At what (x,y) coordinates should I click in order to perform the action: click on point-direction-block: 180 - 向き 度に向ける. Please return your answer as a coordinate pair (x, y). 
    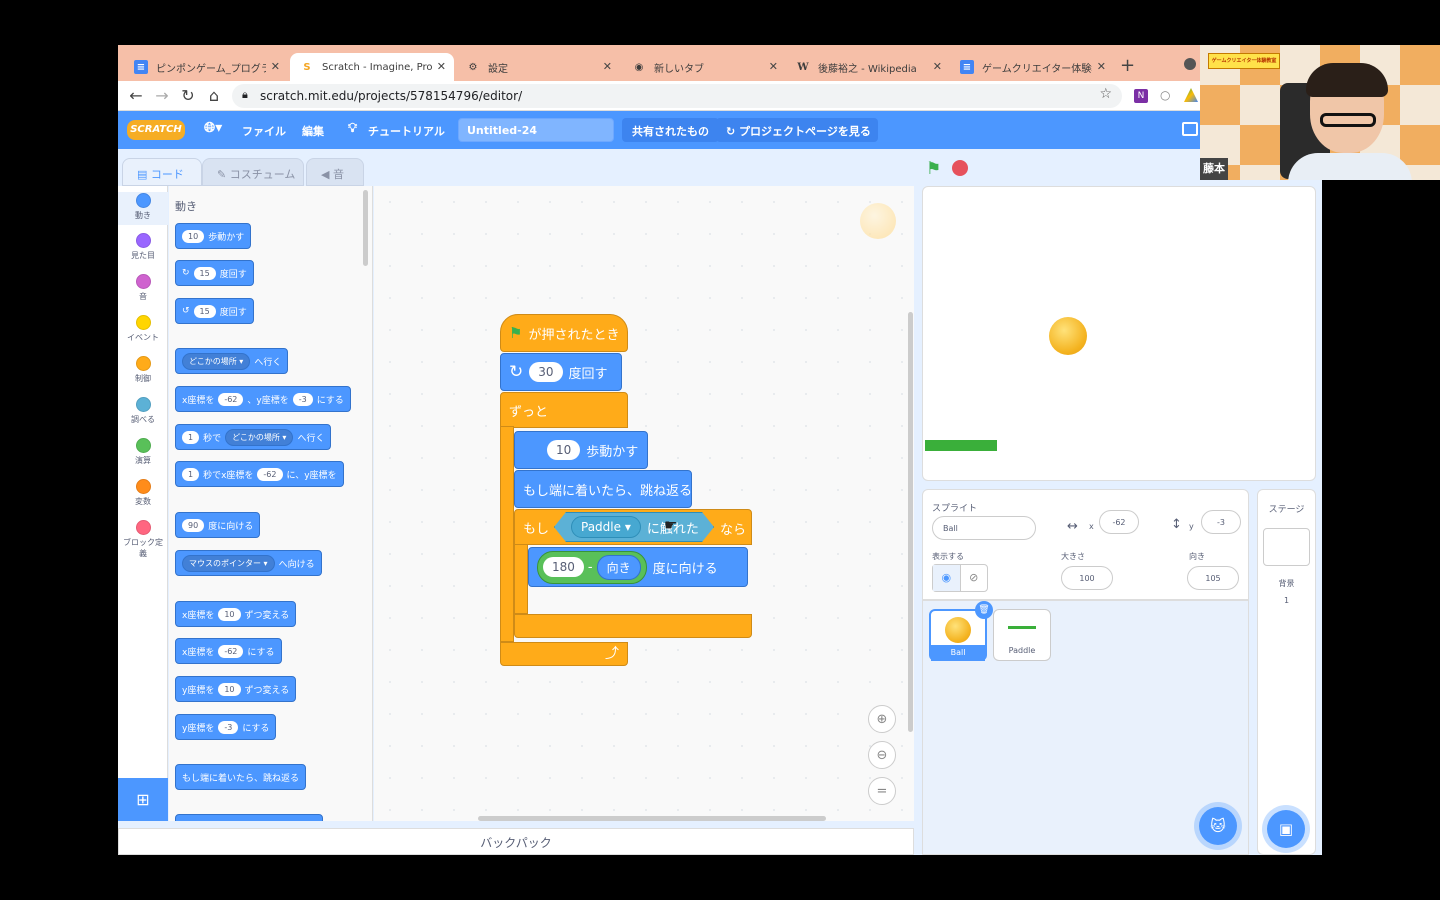
    Looking at the image, I should click on (638, 567).